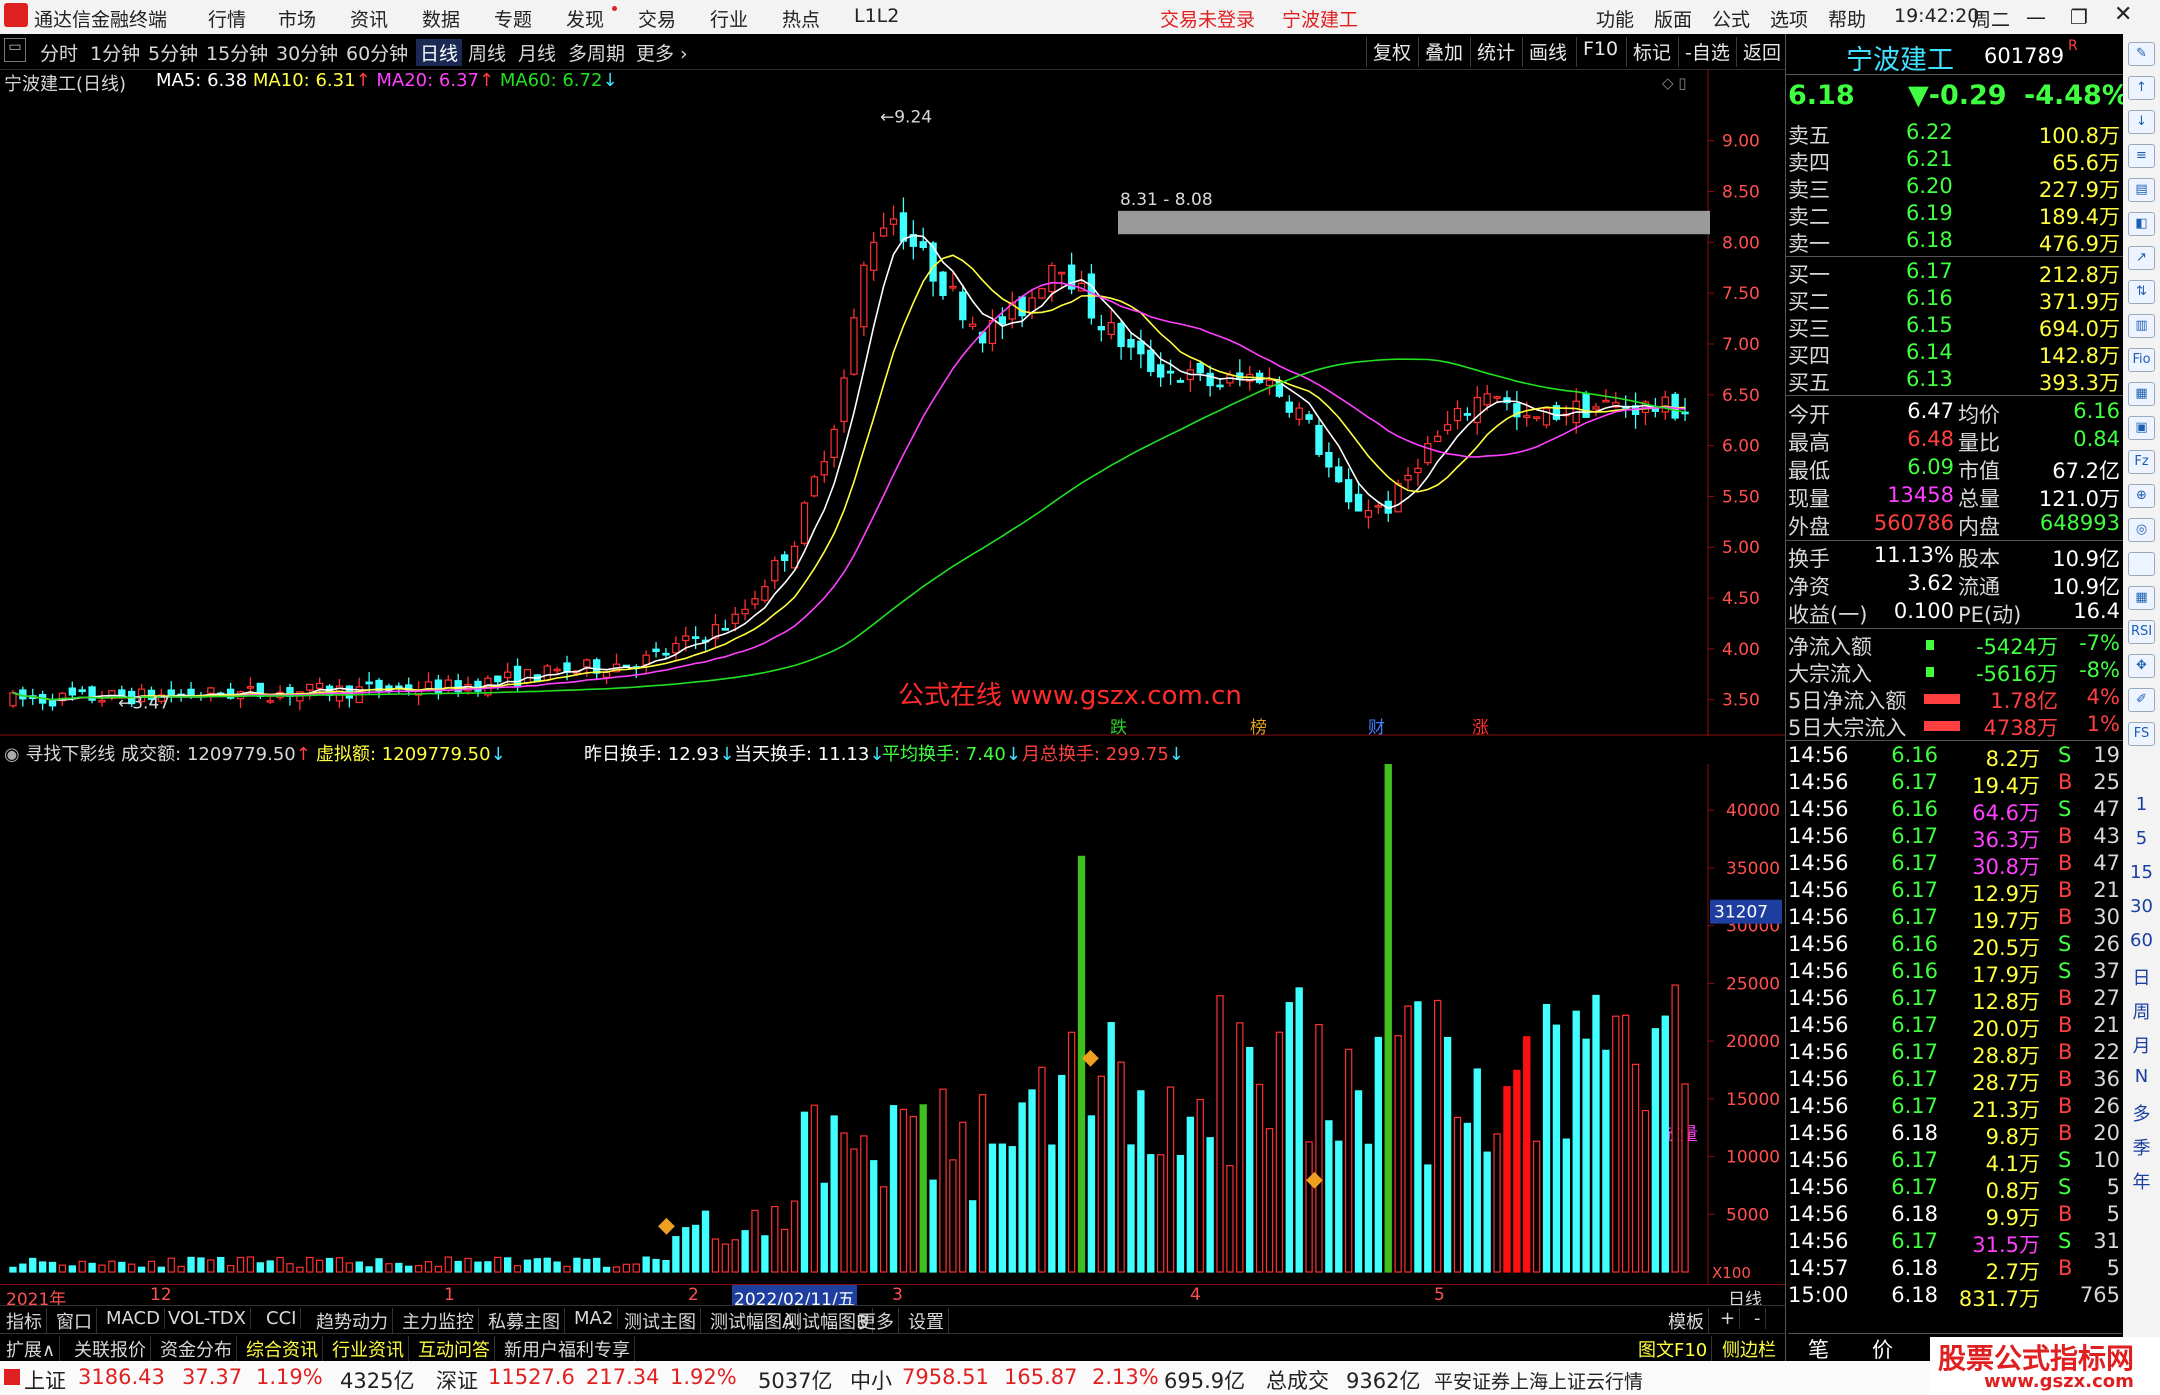 The height and width of the screenshot is (1395, 2160). Describe the element at coordinates (596, 52) in the screenshot. I see `tab-multi-period: 多周期` at that location.